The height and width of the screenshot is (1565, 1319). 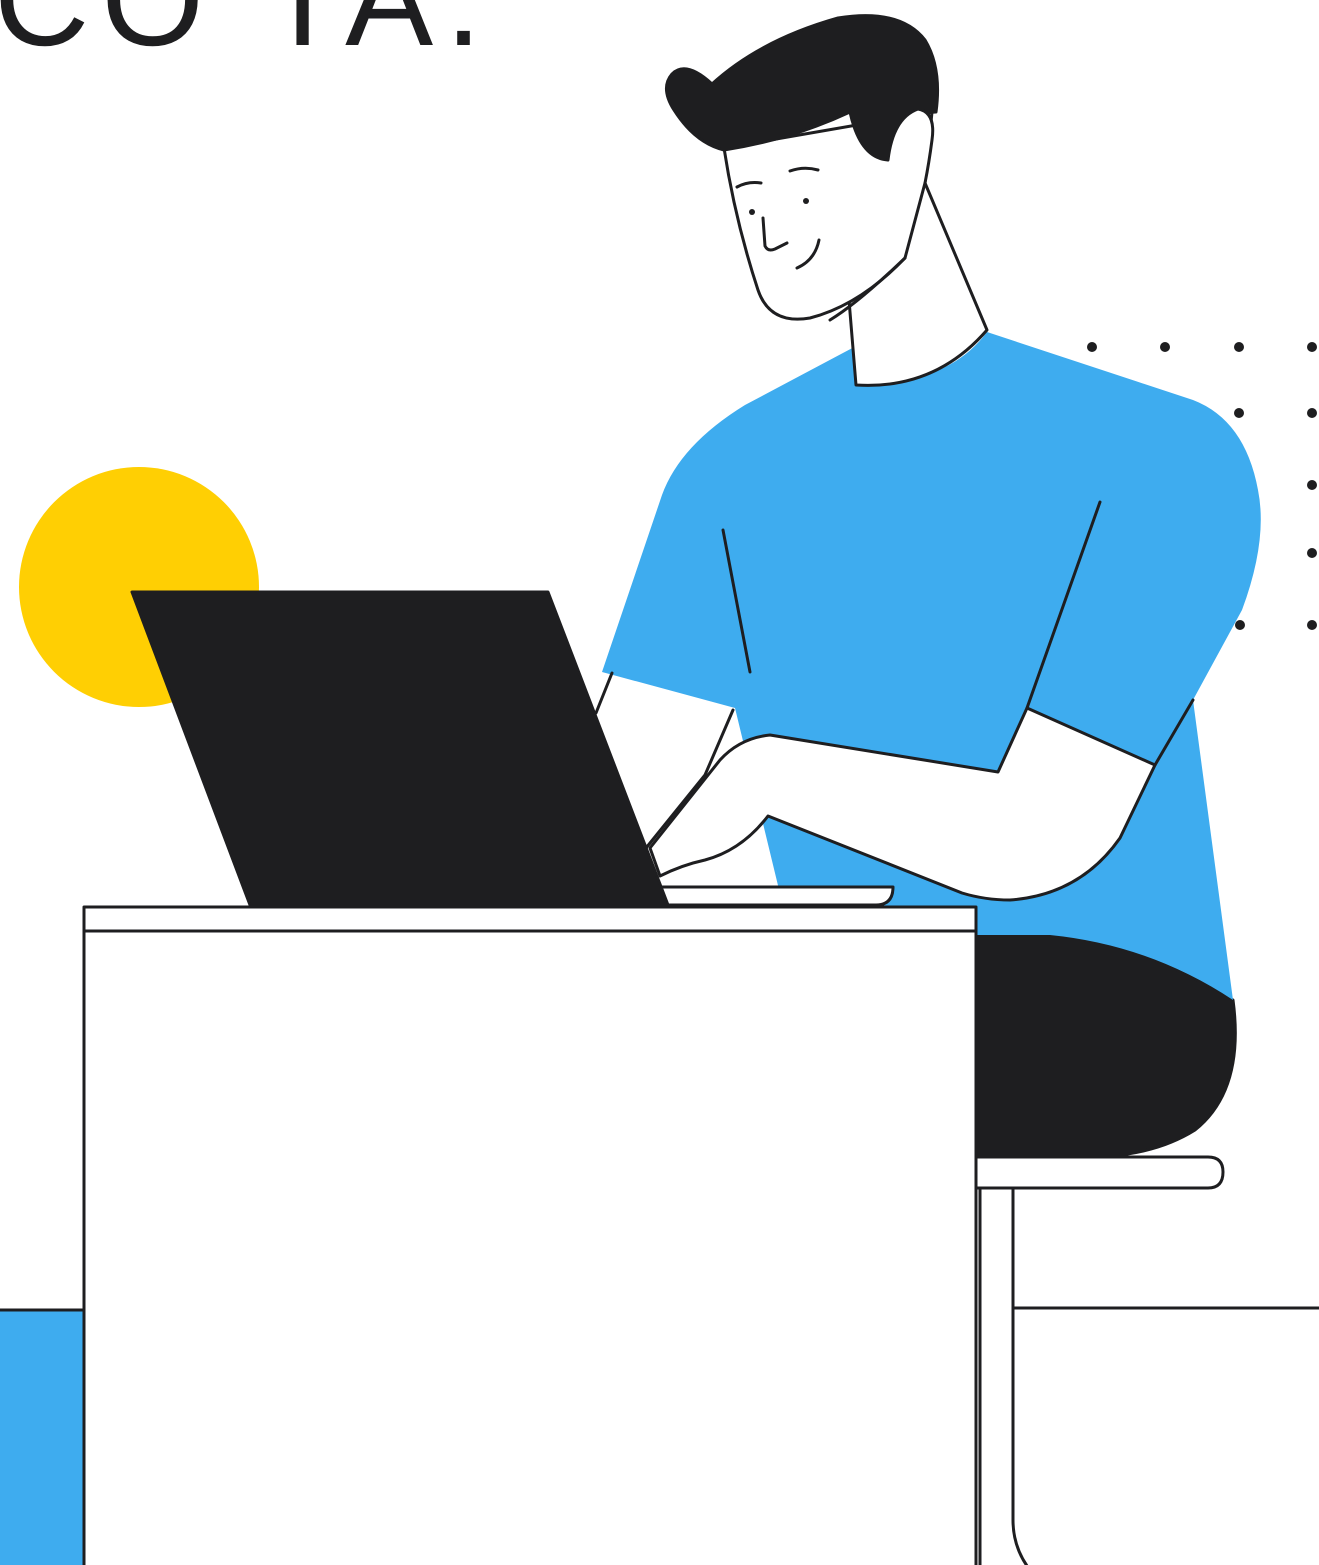 What do you see at coordinates (1099, 1360) in the screenshot?
I see `stool` at bounding box center [1099, 1360].